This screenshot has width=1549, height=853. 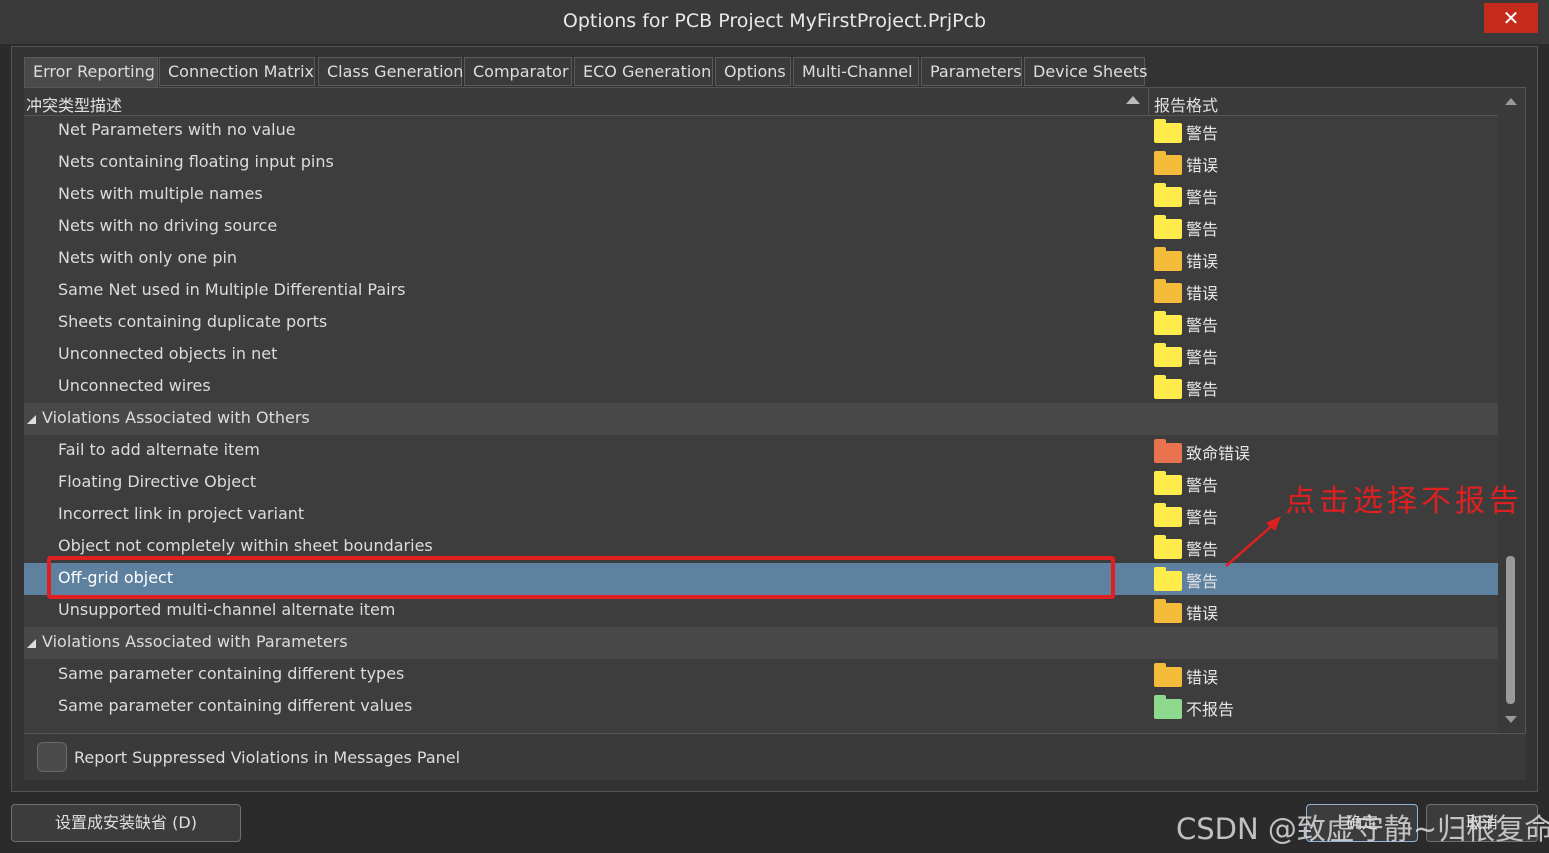 I want to click on annotation-arrow, so click(x=1253, y=541).